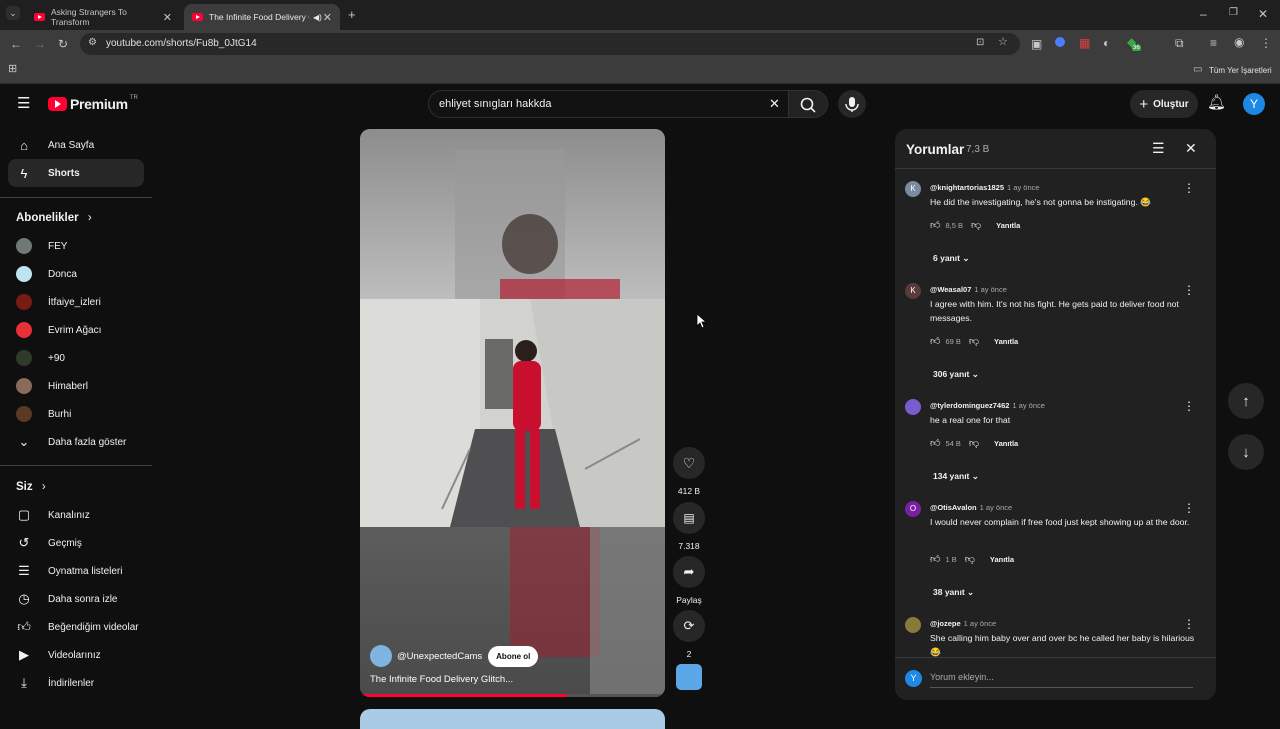  I want to click on comments-action: ▤ 7.318, so click(689, 526).